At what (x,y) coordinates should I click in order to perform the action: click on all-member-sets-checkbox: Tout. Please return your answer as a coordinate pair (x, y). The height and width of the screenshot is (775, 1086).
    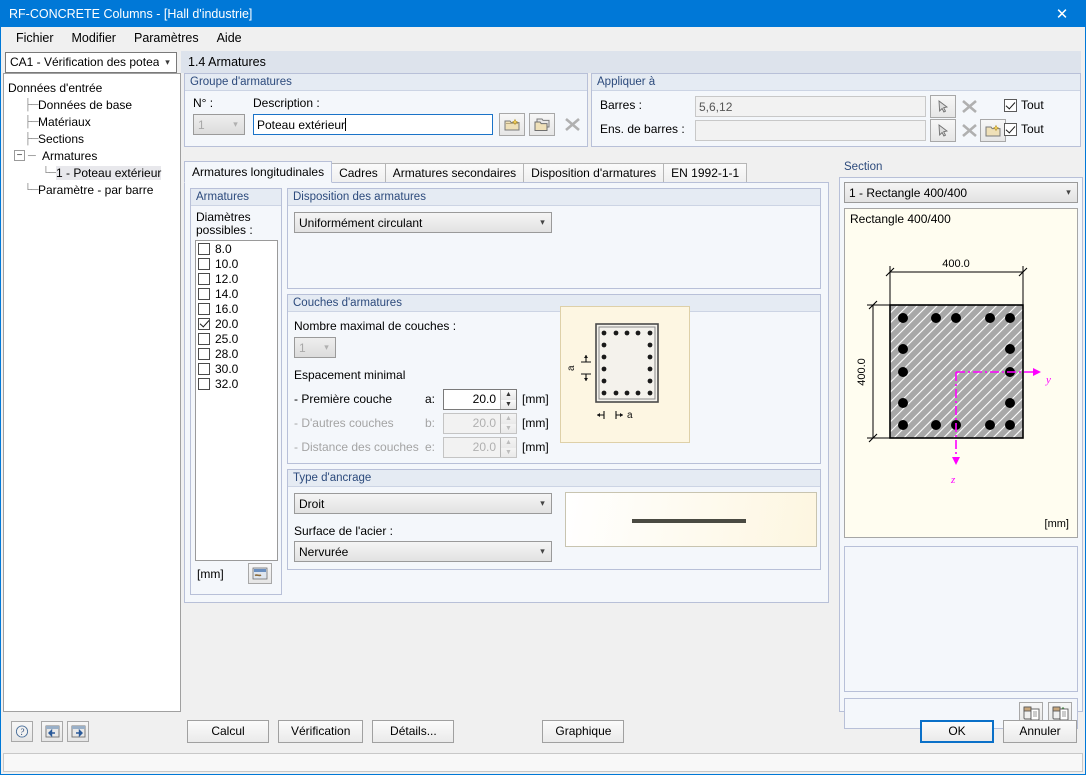
    Looking at the image, I should click on (1024, 129).